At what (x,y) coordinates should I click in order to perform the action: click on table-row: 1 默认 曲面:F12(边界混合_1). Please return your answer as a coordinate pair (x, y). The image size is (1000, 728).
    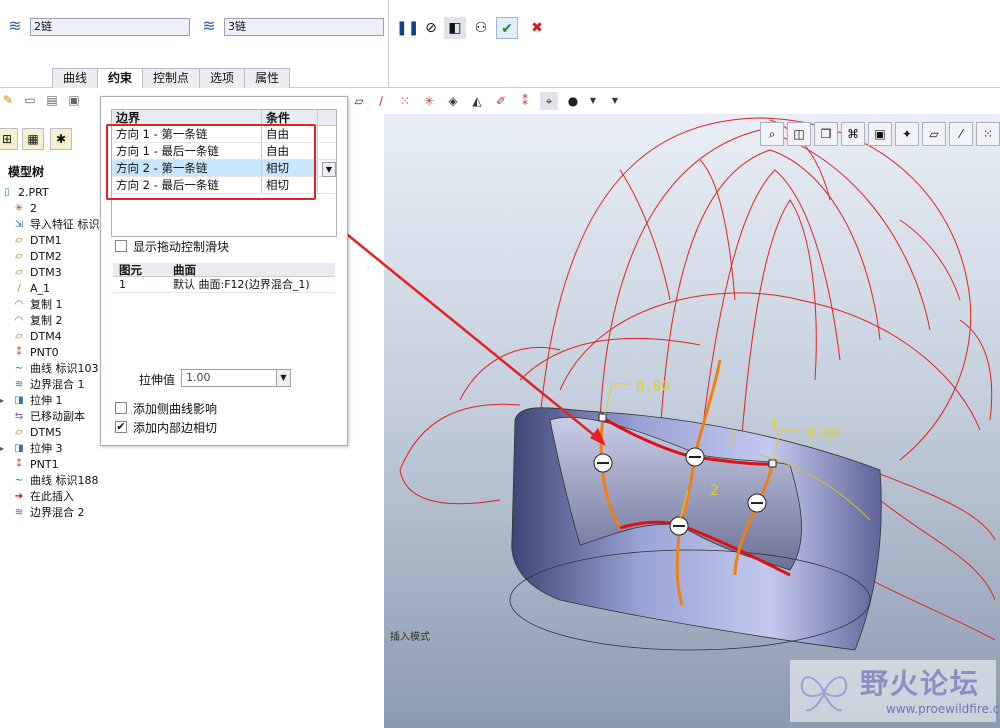
    Looking at the image, I should click on (224, 285).